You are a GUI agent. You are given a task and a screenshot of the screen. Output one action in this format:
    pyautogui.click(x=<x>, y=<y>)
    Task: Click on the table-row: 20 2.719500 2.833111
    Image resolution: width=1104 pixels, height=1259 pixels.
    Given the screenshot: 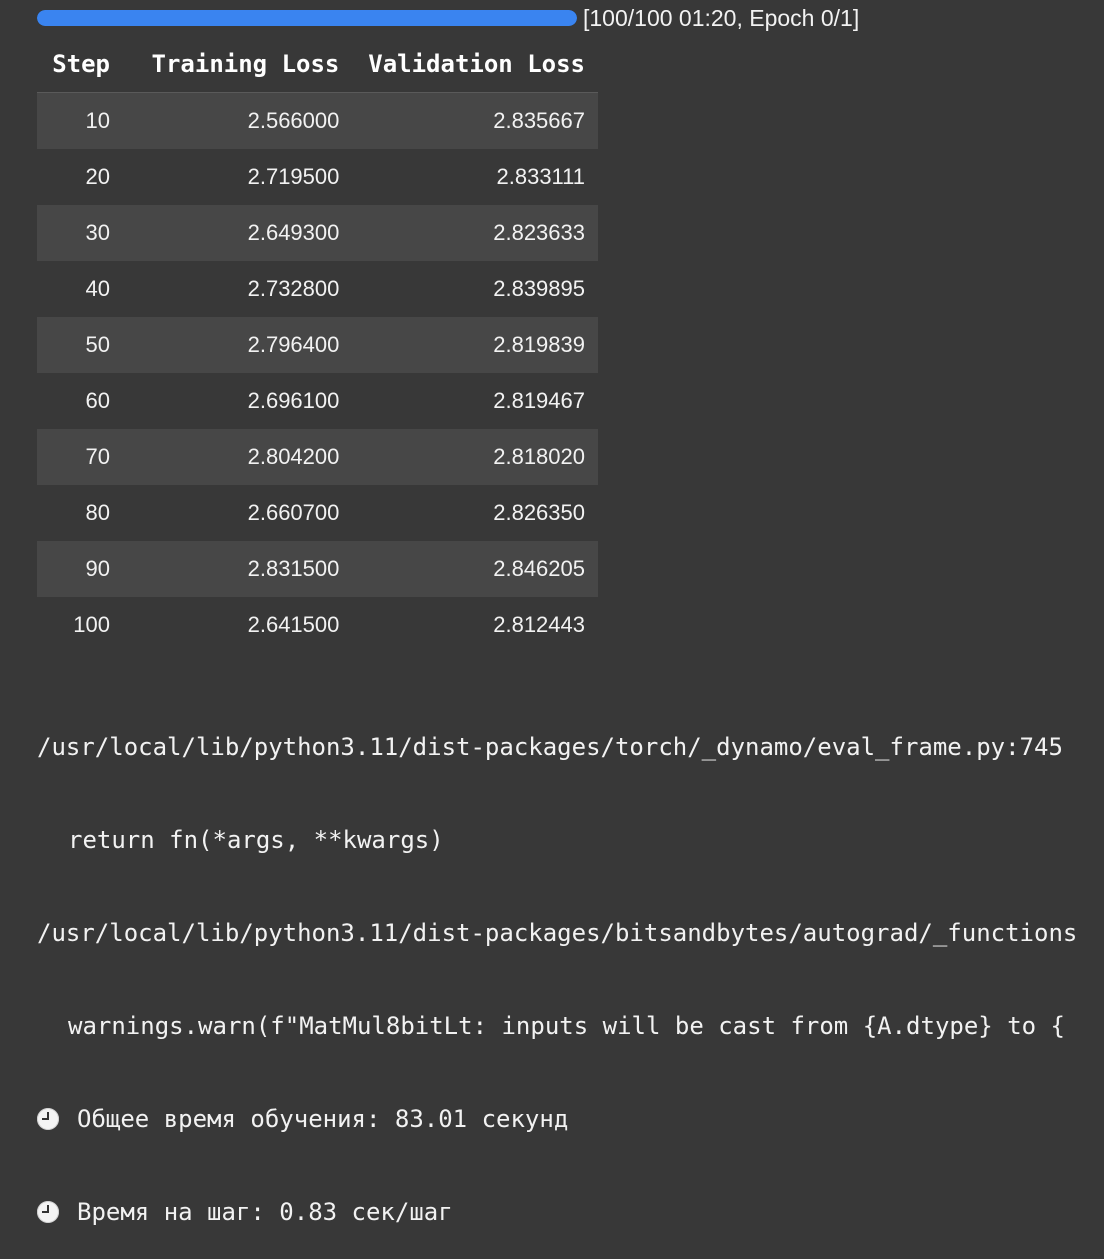 What is the action you would take?
    pyautogui.click(x=317, y=177)
    